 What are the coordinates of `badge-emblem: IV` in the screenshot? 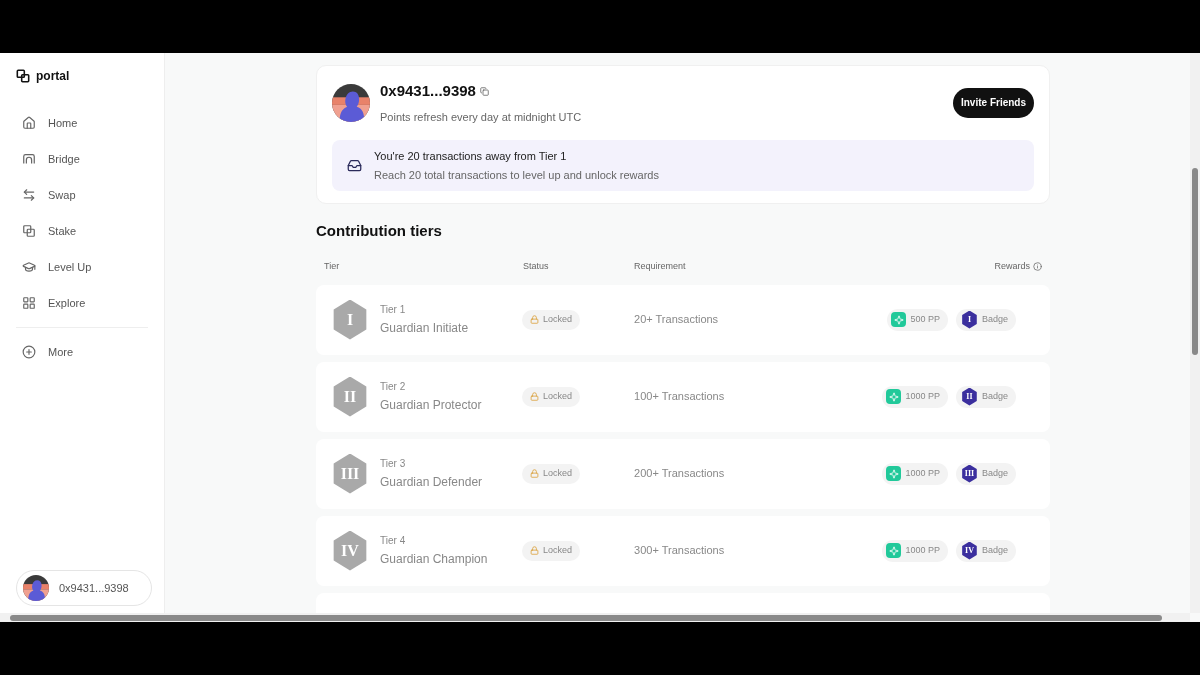 It's located at (969, 550).